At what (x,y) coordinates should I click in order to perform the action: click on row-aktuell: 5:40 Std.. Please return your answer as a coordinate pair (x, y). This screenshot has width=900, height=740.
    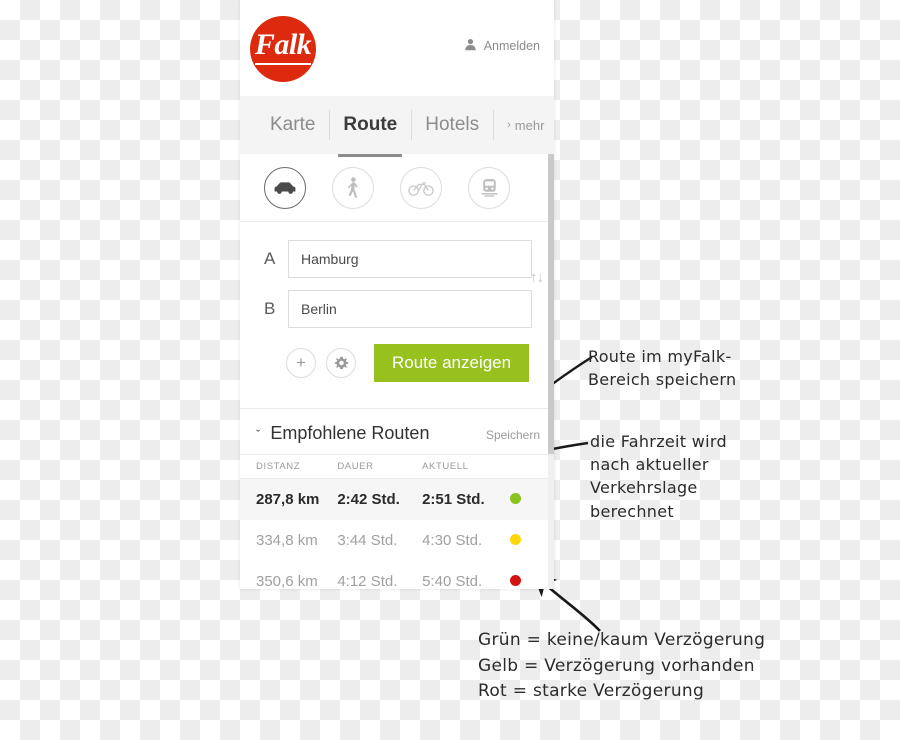
    Looking at the image, I should click on (452, 581).